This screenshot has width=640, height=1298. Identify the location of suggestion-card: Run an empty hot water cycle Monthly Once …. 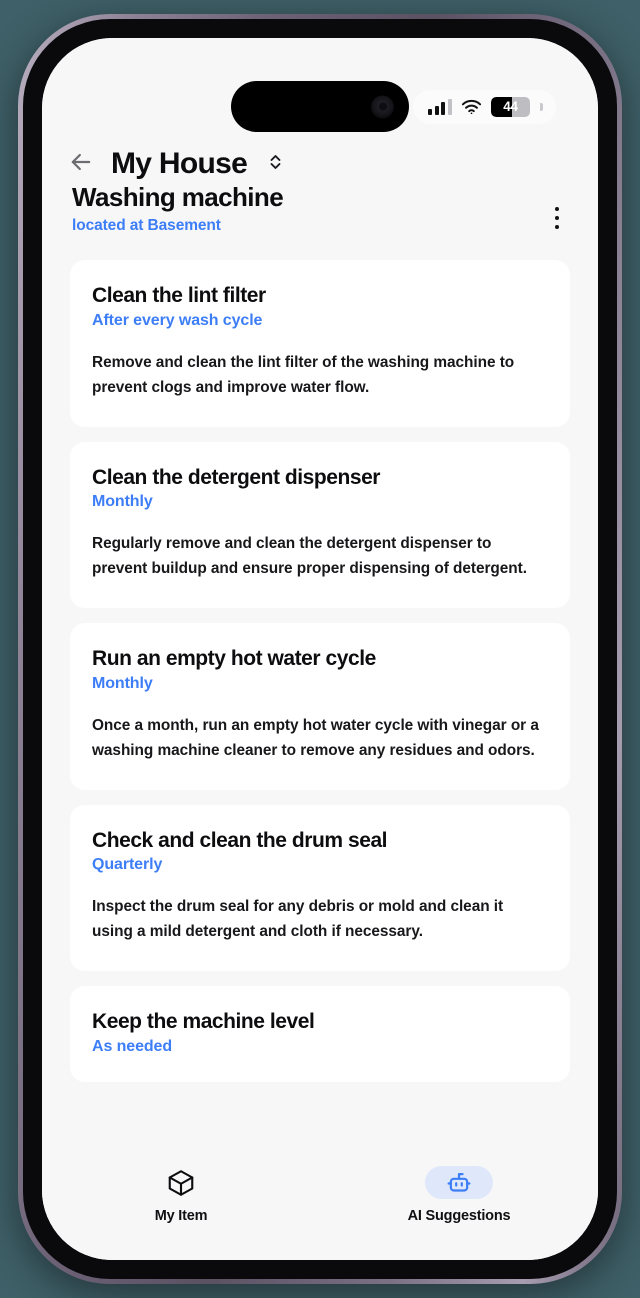
(320, 706).